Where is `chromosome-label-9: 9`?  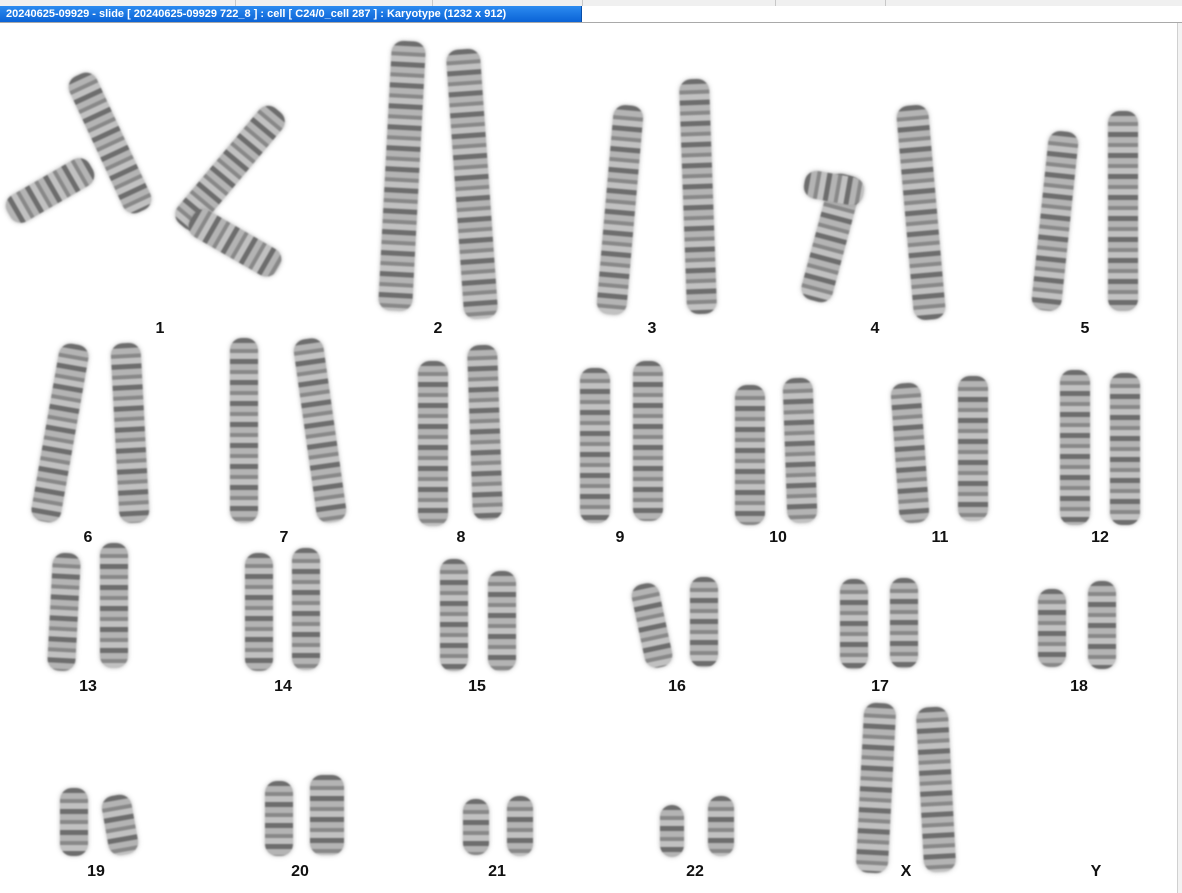
chromosome-label-9: 9 is located at coordinates (620, 537).